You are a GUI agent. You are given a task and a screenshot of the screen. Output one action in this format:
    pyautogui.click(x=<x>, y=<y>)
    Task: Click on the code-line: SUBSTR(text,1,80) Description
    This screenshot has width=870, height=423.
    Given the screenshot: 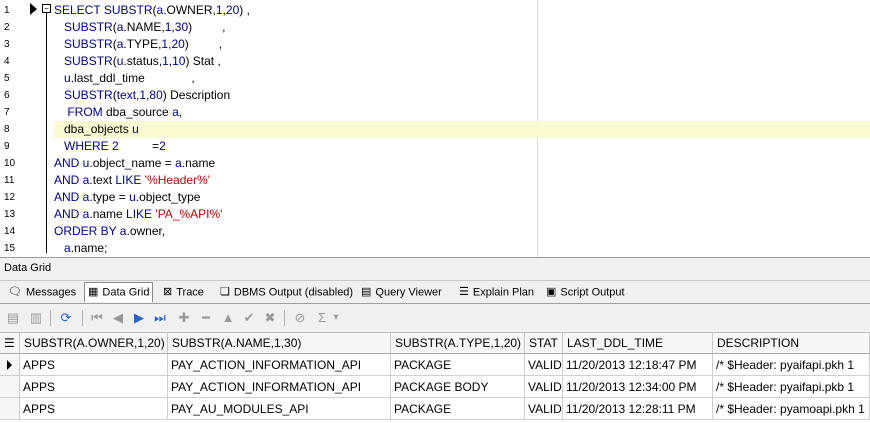 What is the action you would take?
    pyautogui.click(x=462, y=95)
    